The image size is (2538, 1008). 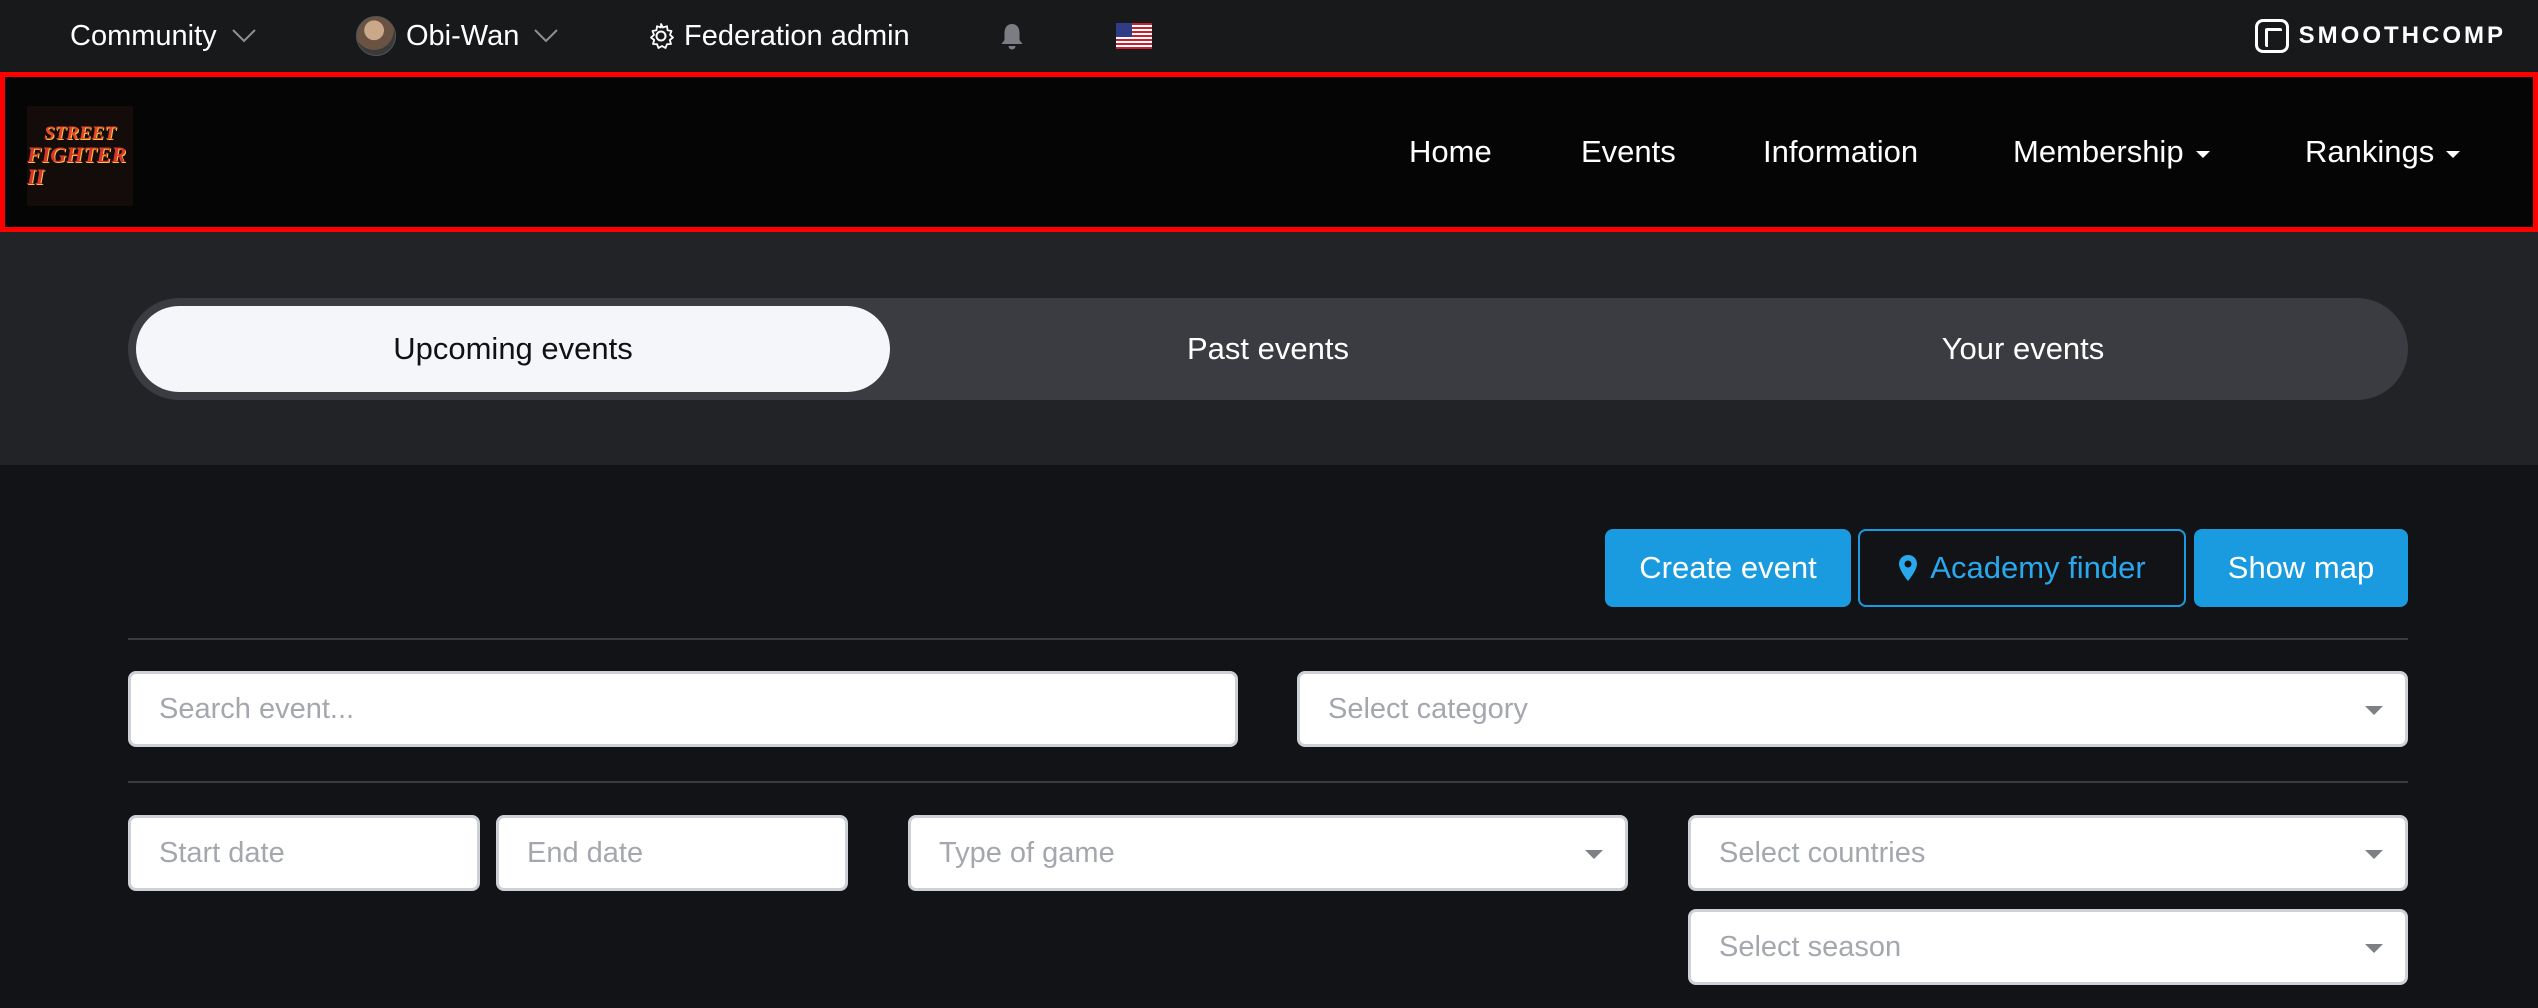 I want to click on tab-past-events: Past events, so click(x=1268, y=349).